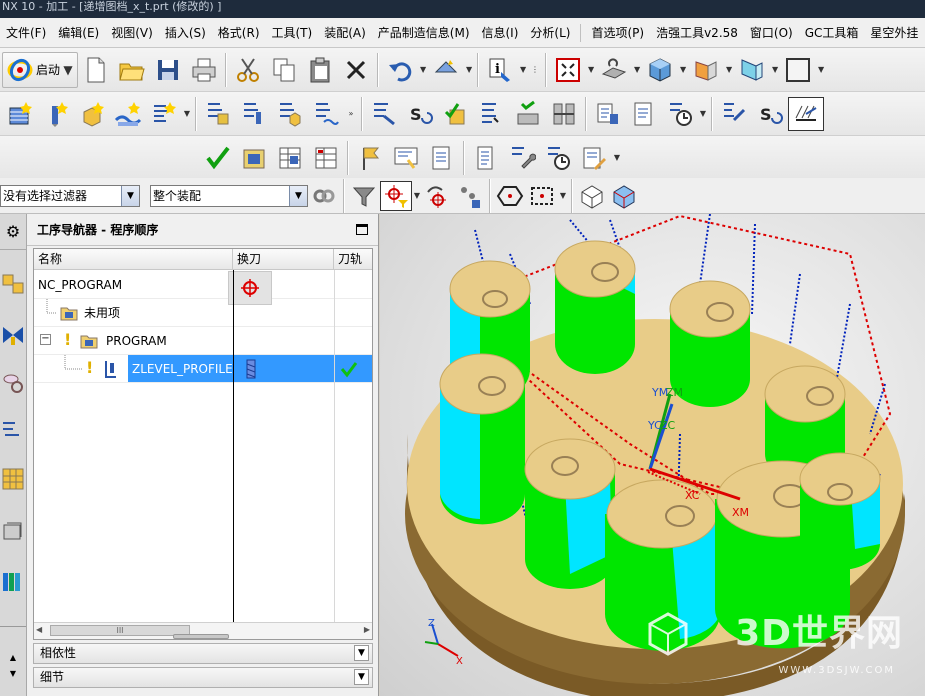  Describe the element at coordinates (798, 70) in the screenshot. I see `background-color-button` at that location.